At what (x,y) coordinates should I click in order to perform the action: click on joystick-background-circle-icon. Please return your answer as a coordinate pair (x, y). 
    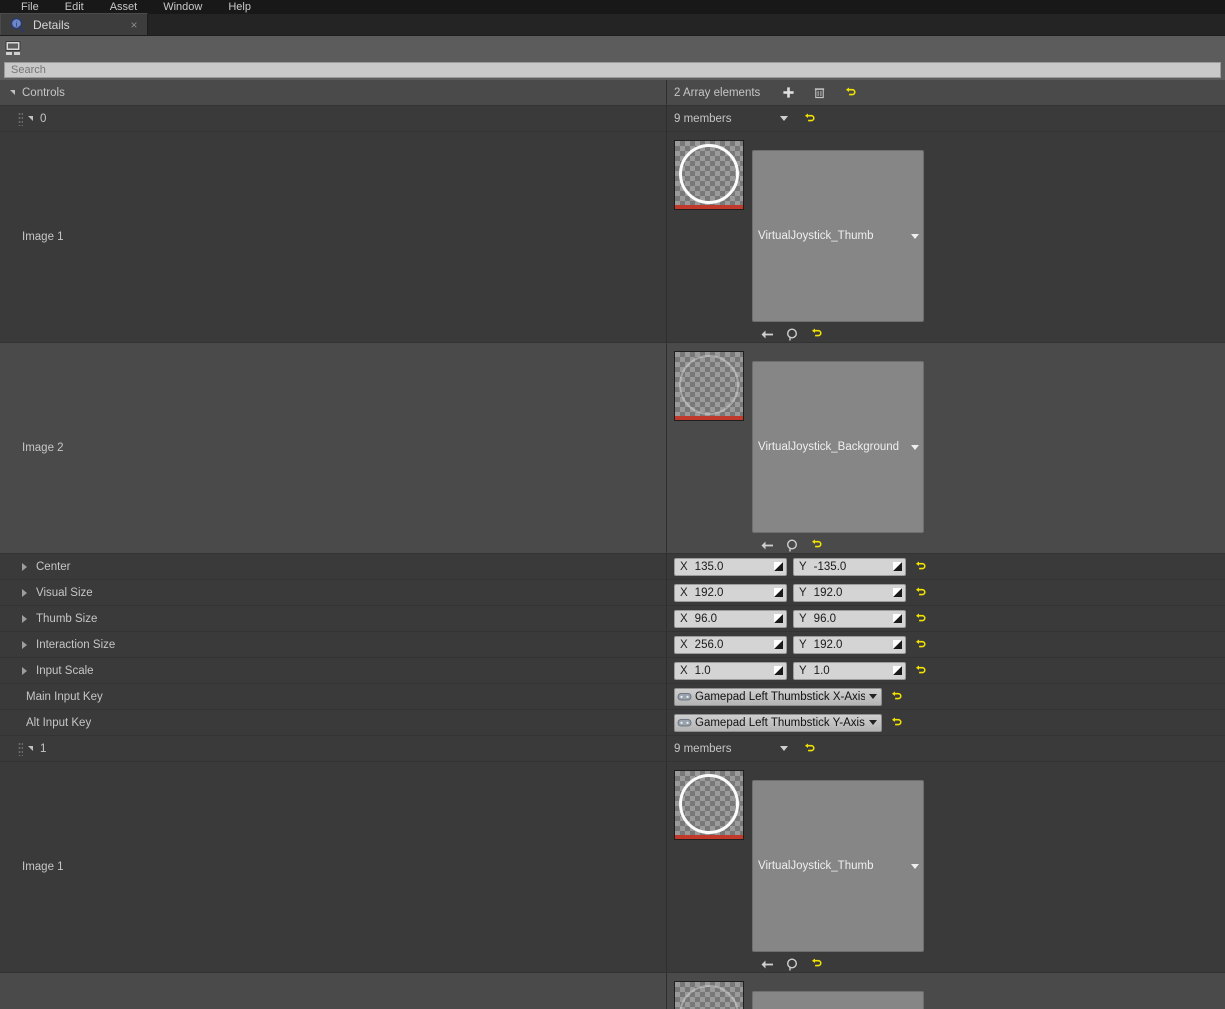
    Looking at the image, I should click on (709, 385).